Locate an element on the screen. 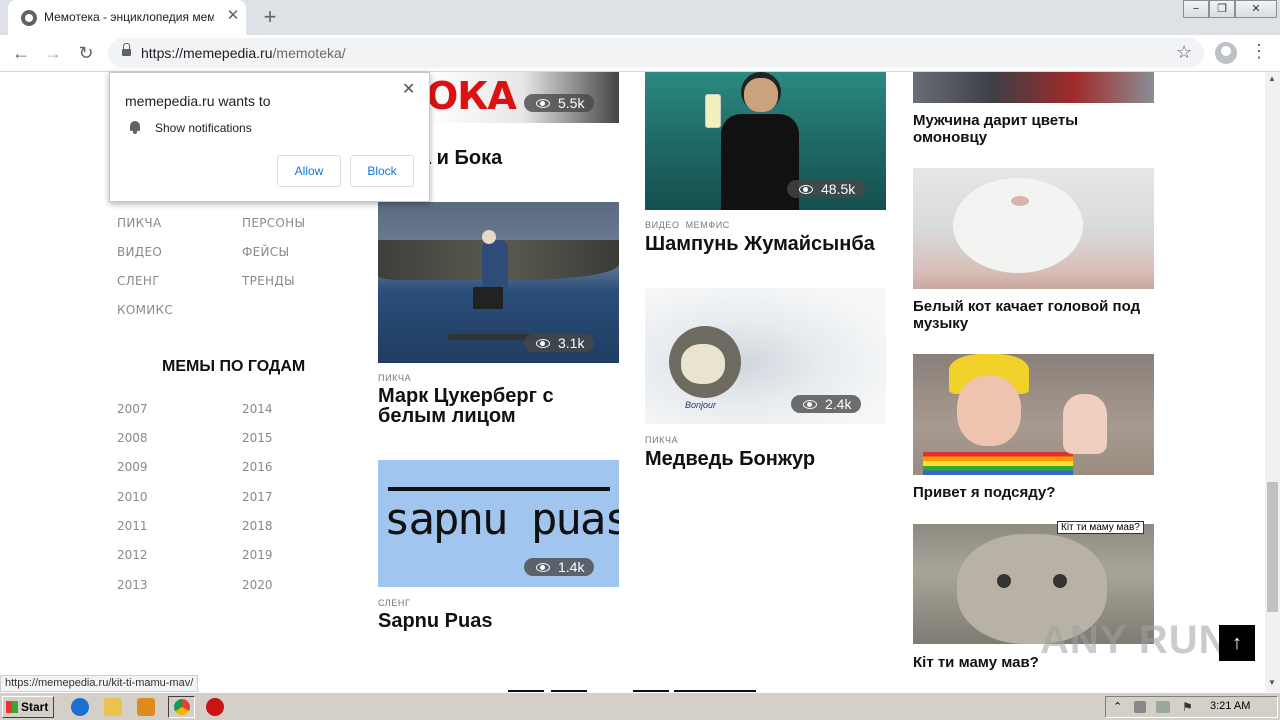 This screenshot has width=1280, height=720. new-tab-button: + is located at coordinates (270, 17).